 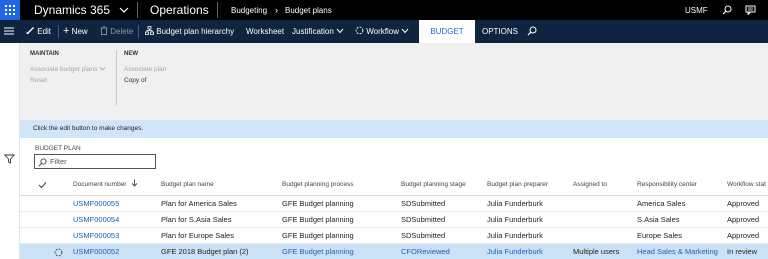 What do you see at coordinates (100, 184) in the screenshot?
I see `column-header-label: Document number` at bounding box center [100, 184].